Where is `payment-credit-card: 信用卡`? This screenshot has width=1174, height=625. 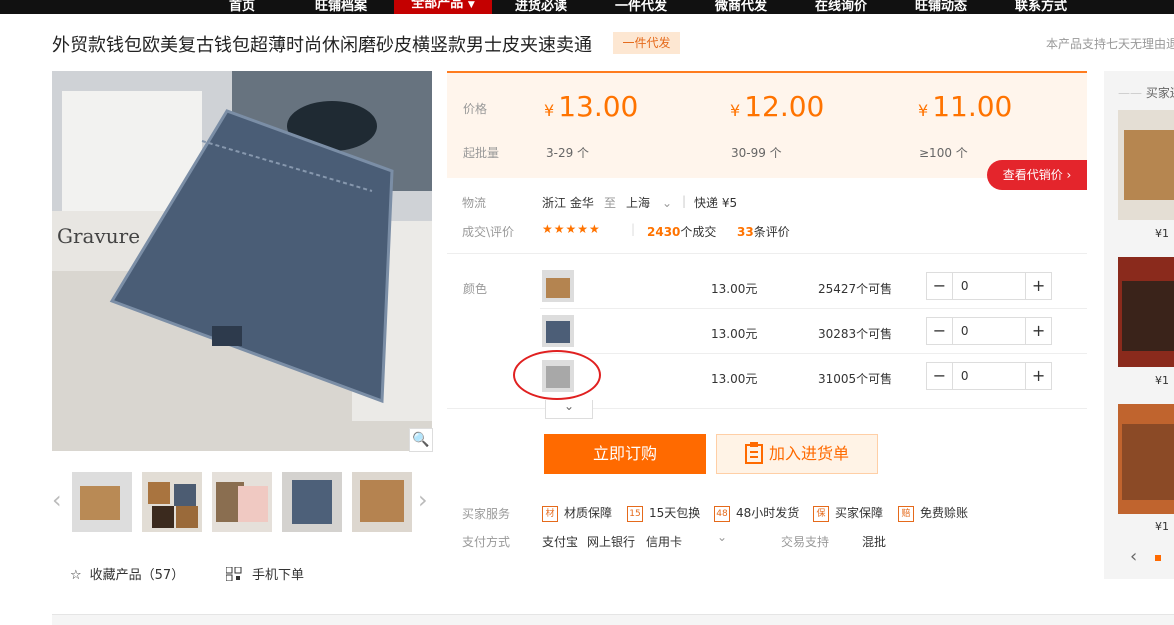
payment-credit-card: 信用卡 is located at coordinates (664, 542).